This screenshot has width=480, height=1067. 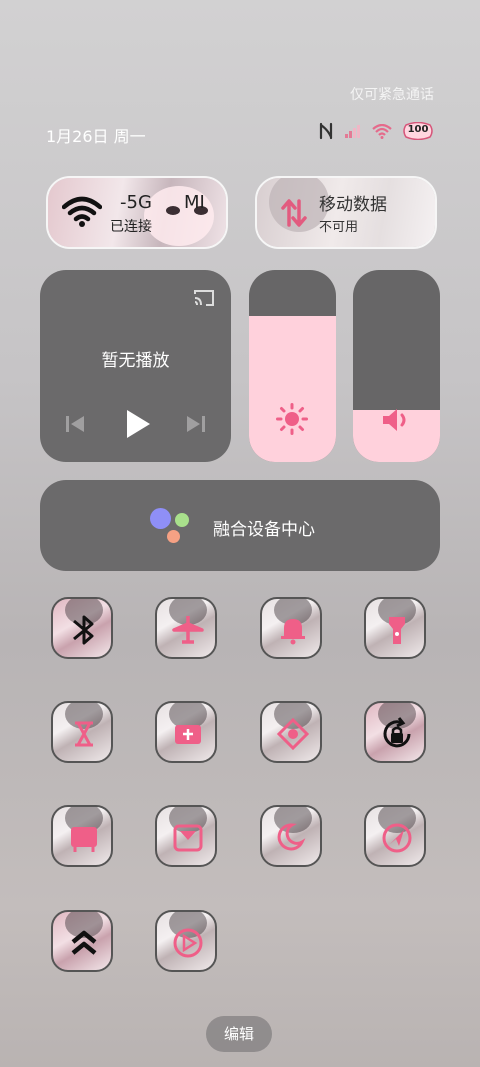 I want to click on toggle-reading-mode, so click(x=186, y=836).